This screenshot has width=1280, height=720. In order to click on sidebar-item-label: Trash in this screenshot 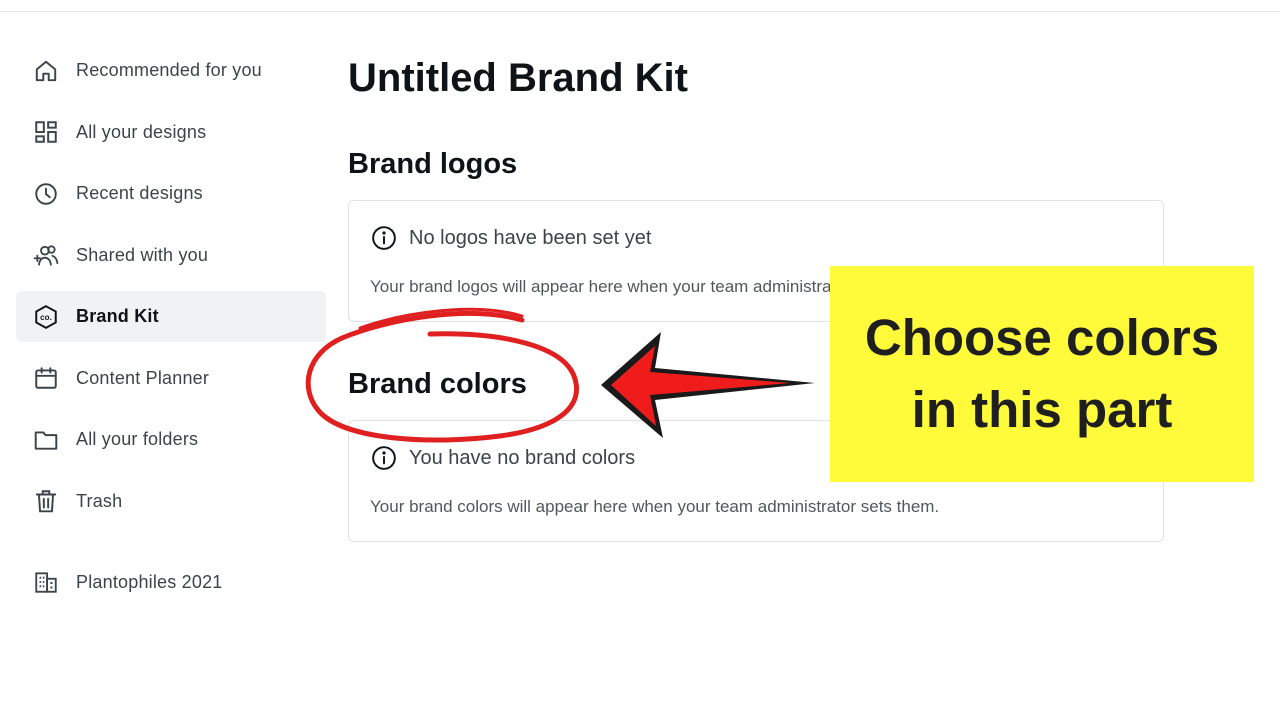, I will do `click(99, 500)`.